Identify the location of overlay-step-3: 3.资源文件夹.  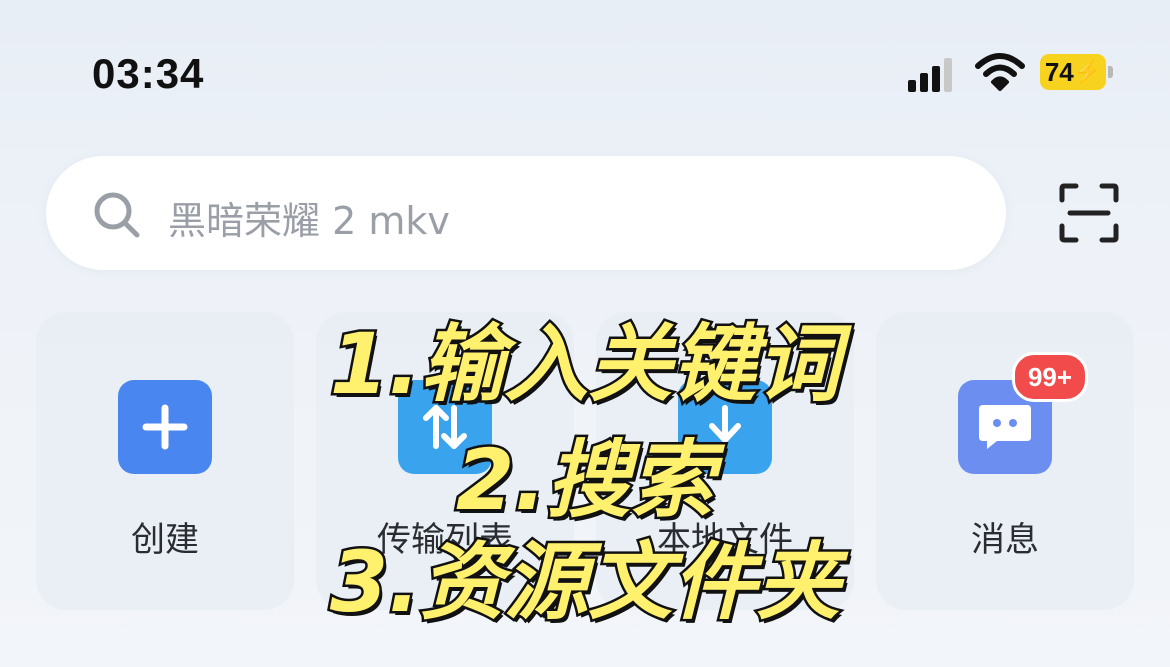
(584, 582).